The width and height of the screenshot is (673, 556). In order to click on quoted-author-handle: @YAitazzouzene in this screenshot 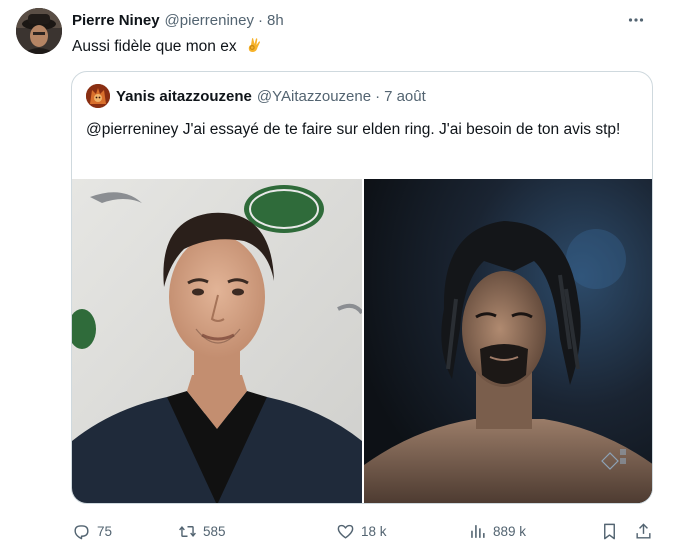, I will do `click(314, 96)`.